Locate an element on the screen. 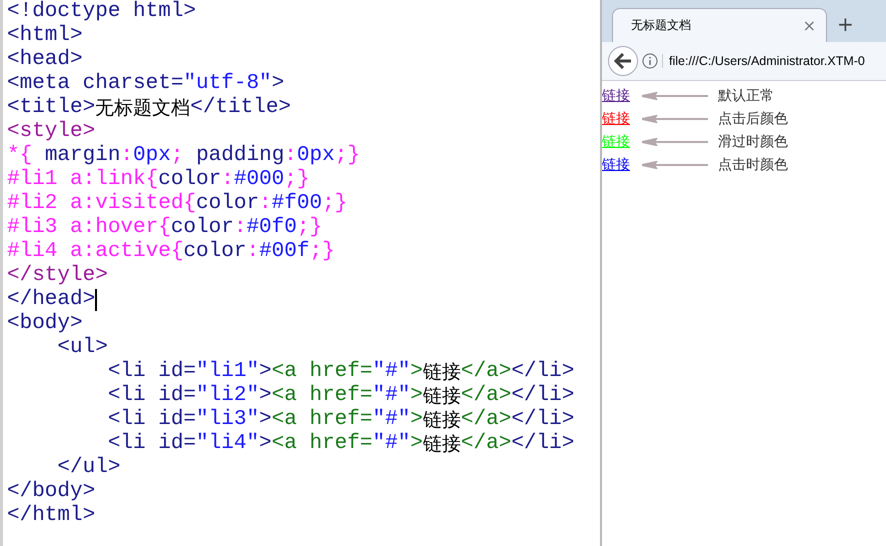  code-token: "li1" is located at coordinates (228, 372).